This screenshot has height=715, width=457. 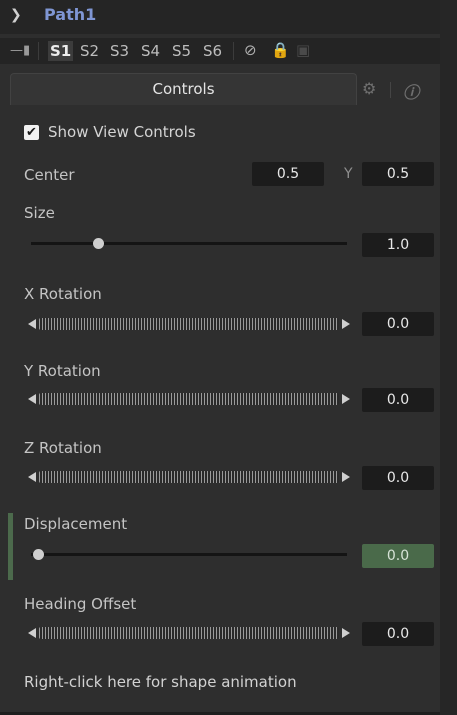 What do you see at coordinates (398, 478) in the screenshot?
I see `z-rotation-field: 0.0` at bounding box center [398, 478].